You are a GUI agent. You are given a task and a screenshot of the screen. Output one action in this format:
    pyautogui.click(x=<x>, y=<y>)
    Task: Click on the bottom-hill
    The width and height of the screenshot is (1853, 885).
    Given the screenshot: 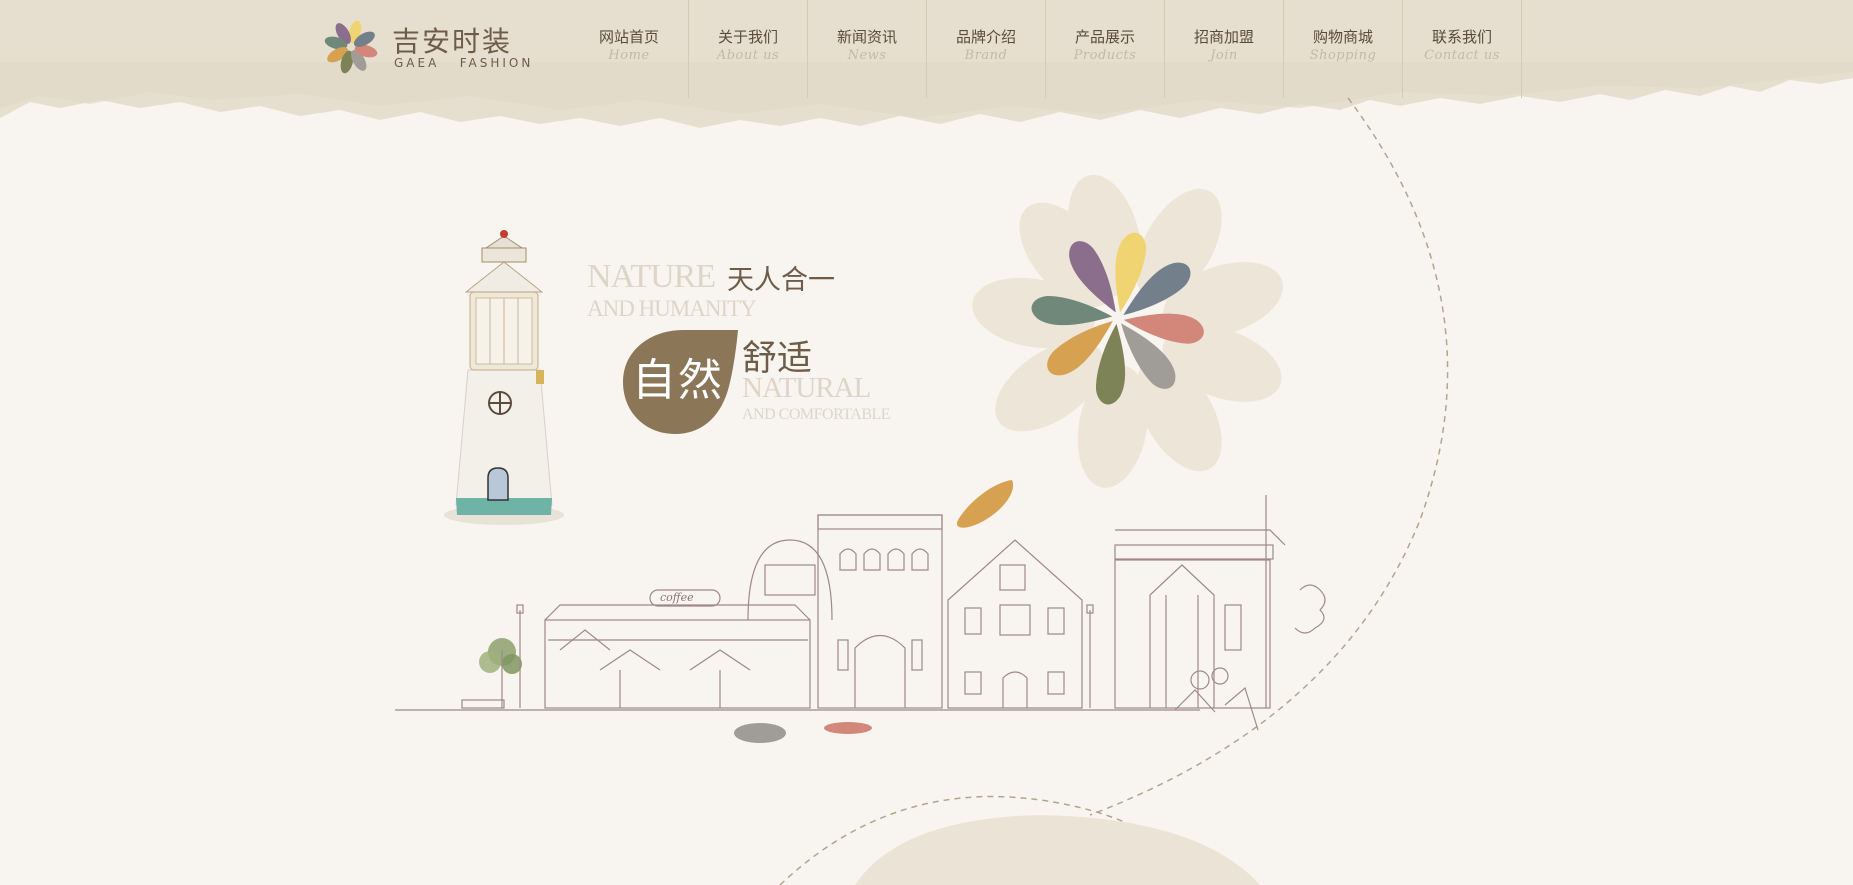 What is the action you would take?
    pyautogui.click(x=1057, y=850)
    